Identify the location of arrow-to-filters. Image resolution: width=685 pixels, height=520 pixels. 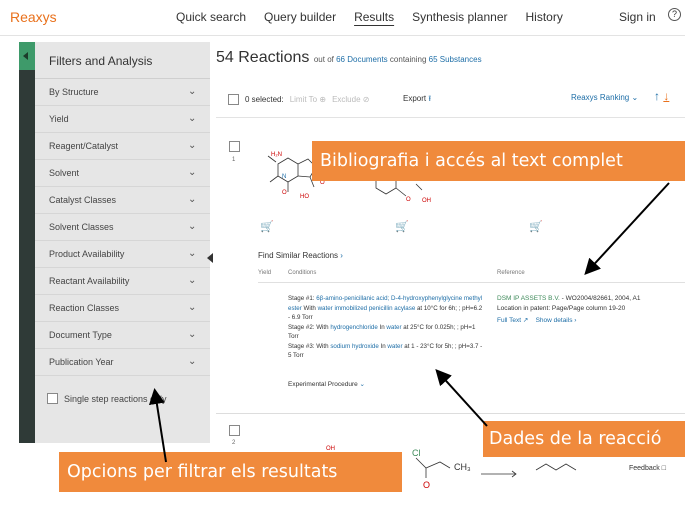
(157, 425).